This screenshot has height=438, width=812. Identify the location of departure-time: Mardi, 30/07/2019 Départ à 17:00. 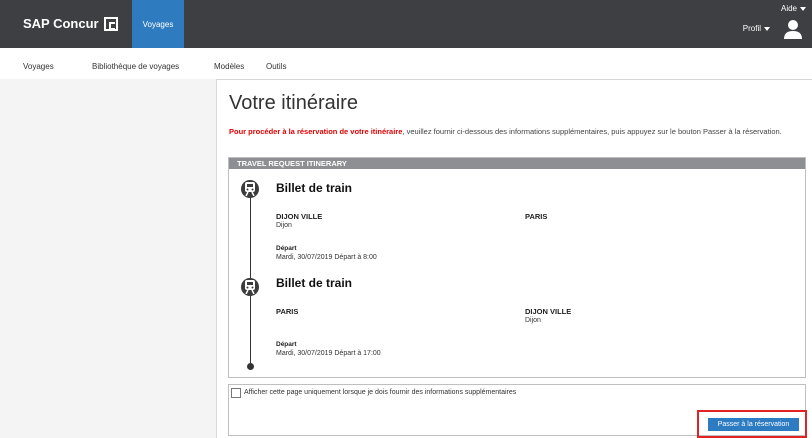
(328, 353).